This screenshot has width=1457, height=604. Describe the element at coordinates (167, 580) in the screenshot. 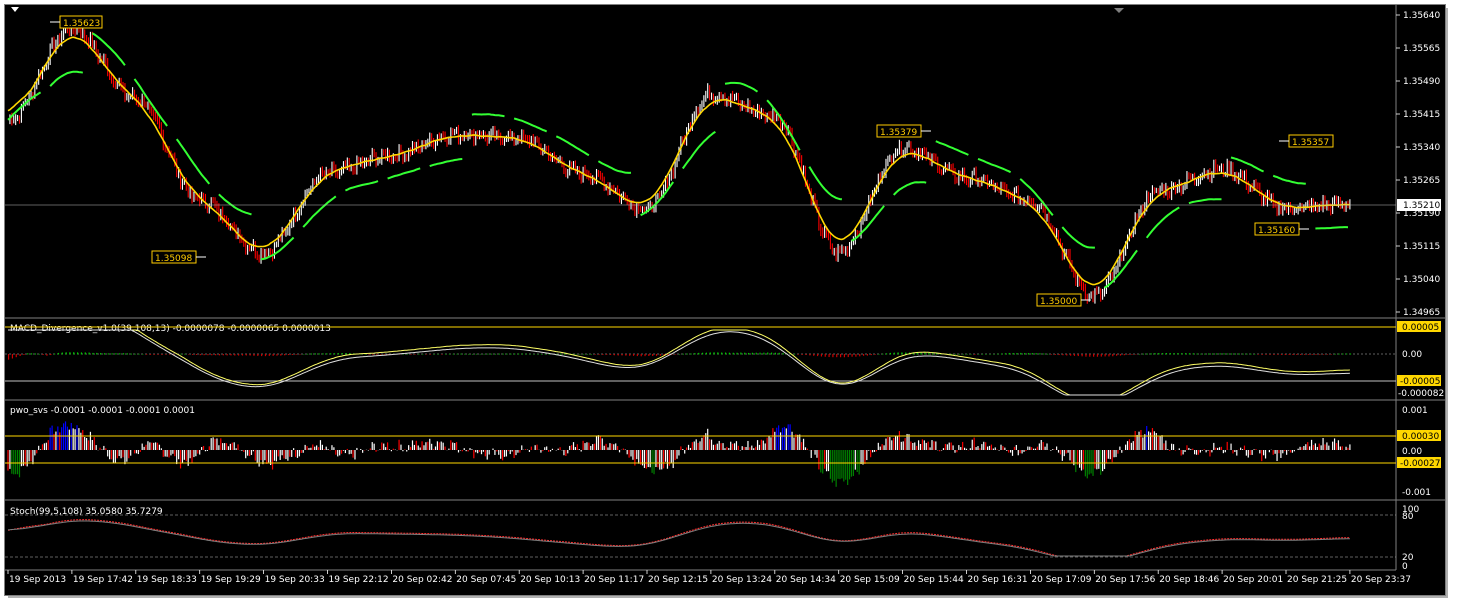

I see `time-tick-label: 19 Sep 18:33` at that location.